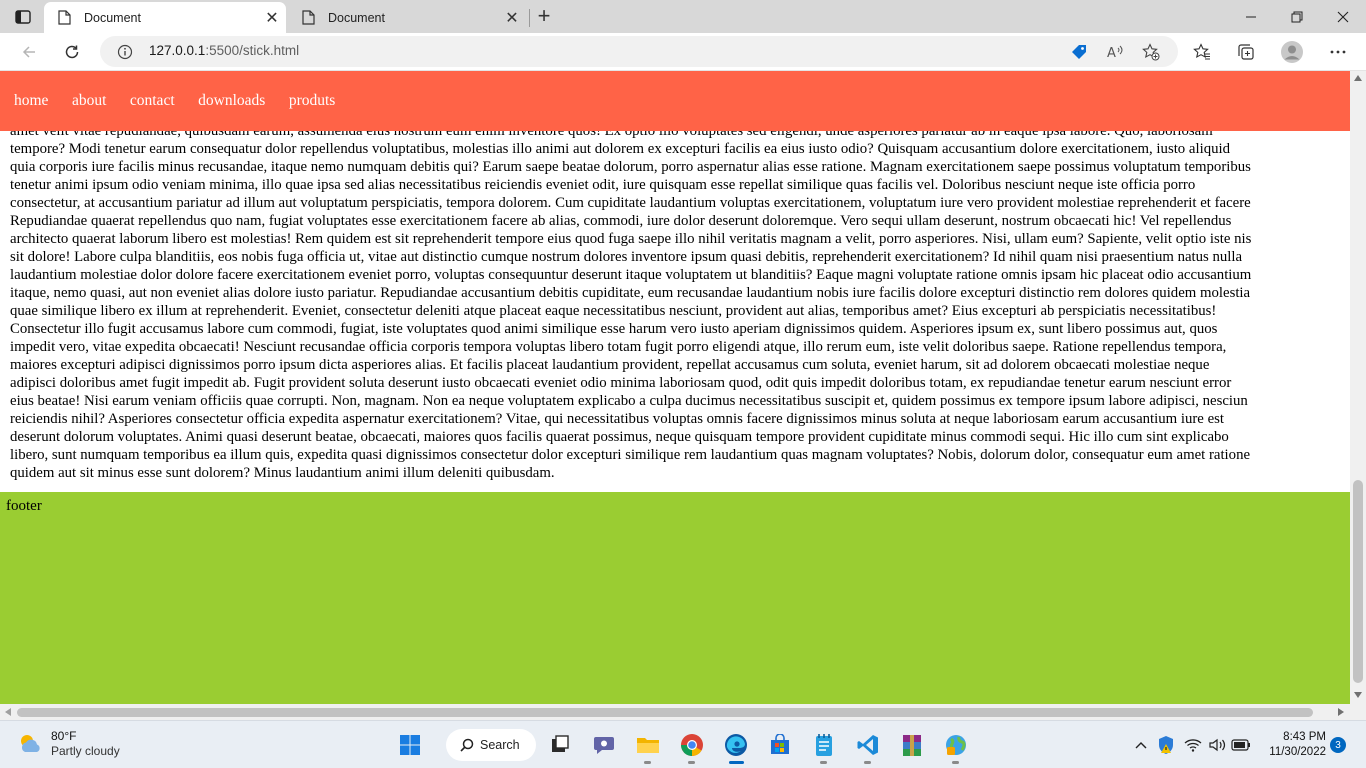 Image resolution: width=1366 pixels, height=768 pixels. Describe the element at coordinates (1297, 752) in the screenshot. I see `clock-date: 11/30/2022` at that location.